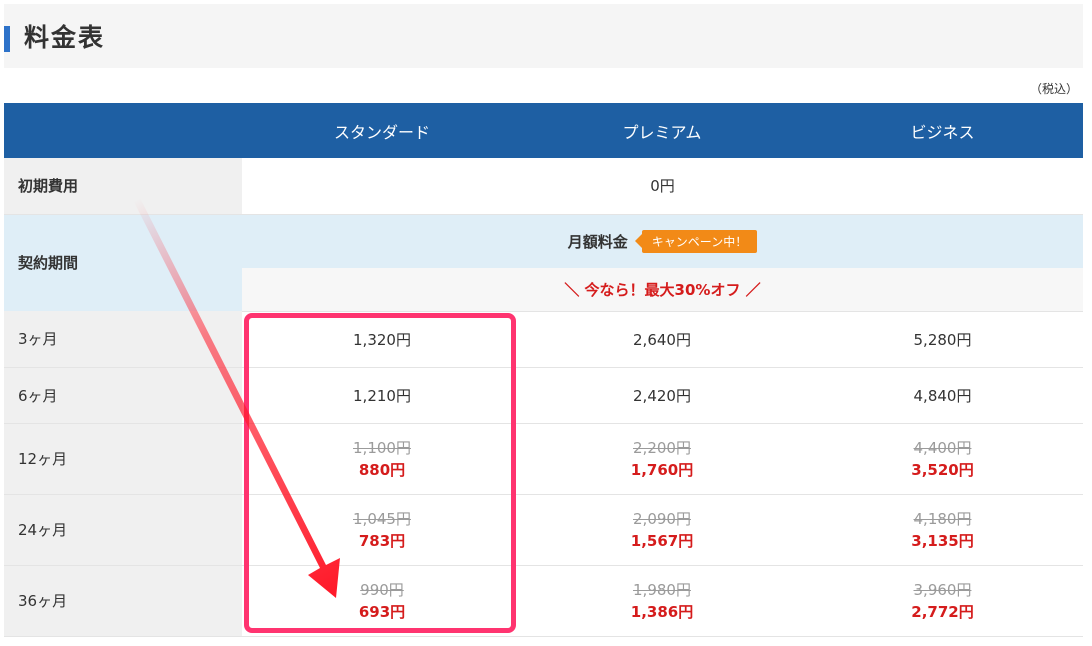 This screenshot has width=1092, height=646. Describe the element at coordinates (662, 459) in the screenshot. I see `price-cell: 2,200円 1,760円` at that location.